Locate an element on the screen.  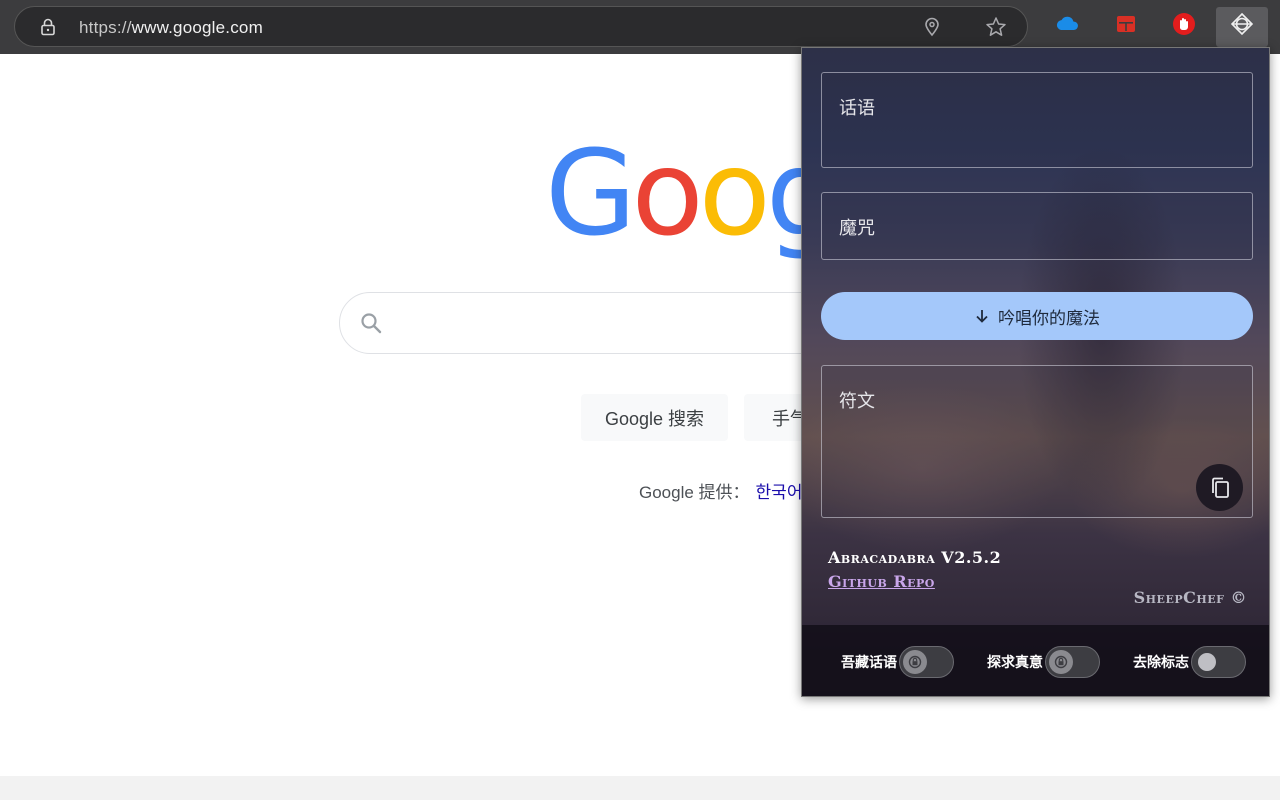
key-input: 魔咒 is located at coordinates (1037, 226).